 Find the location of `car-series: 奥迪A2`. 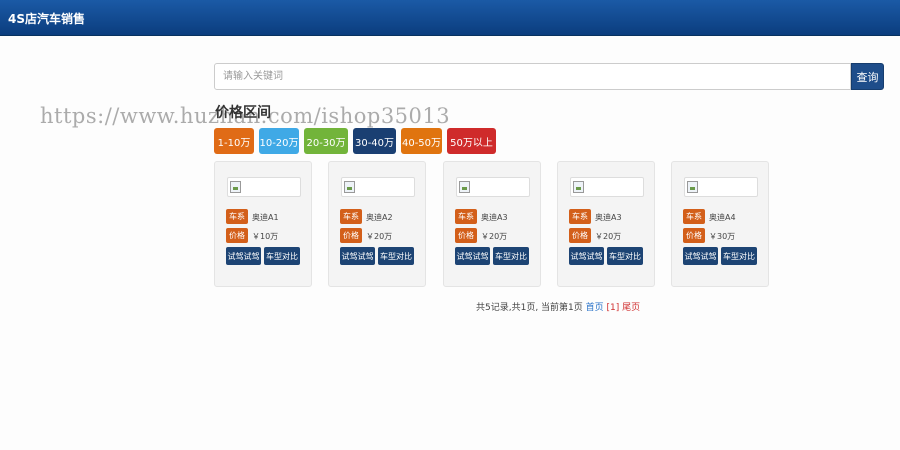

car-series: 奥迪A2 is located at coordinates (379, 217).